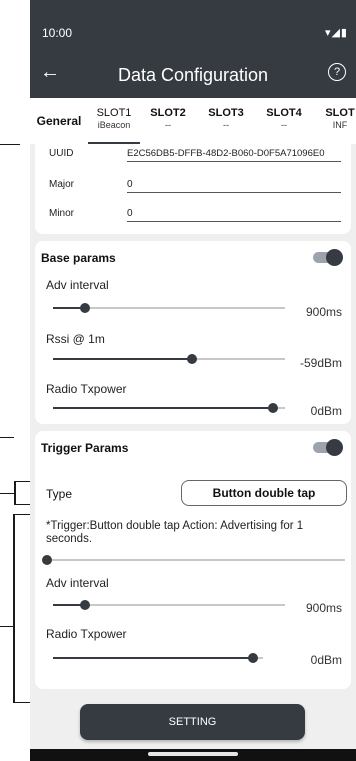  Describe the element at coordinates (75, 339) in the screenshot. I see `rssi-label: Rssi @ 1m` at that location.